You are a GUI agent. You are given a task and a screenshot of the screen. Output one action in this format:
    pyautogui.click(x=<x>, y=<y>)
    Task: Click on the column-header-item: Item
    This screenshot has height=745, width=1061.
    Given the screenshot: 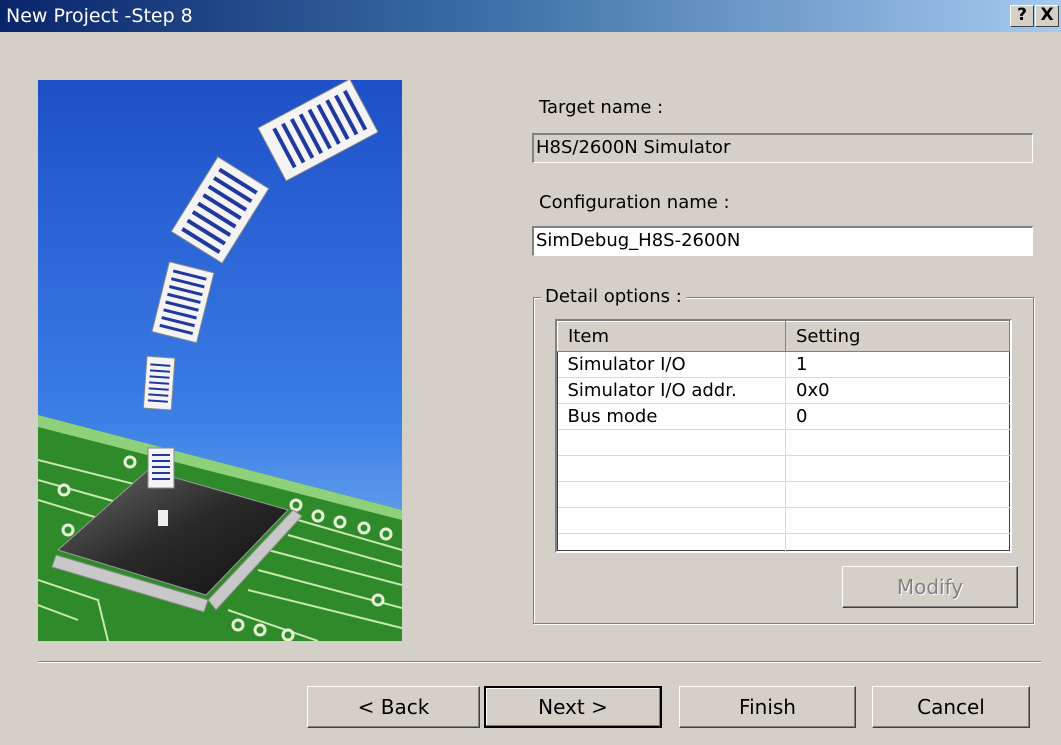 What is the action you would take?
    pyautogui.click(x=671, y=336)
    